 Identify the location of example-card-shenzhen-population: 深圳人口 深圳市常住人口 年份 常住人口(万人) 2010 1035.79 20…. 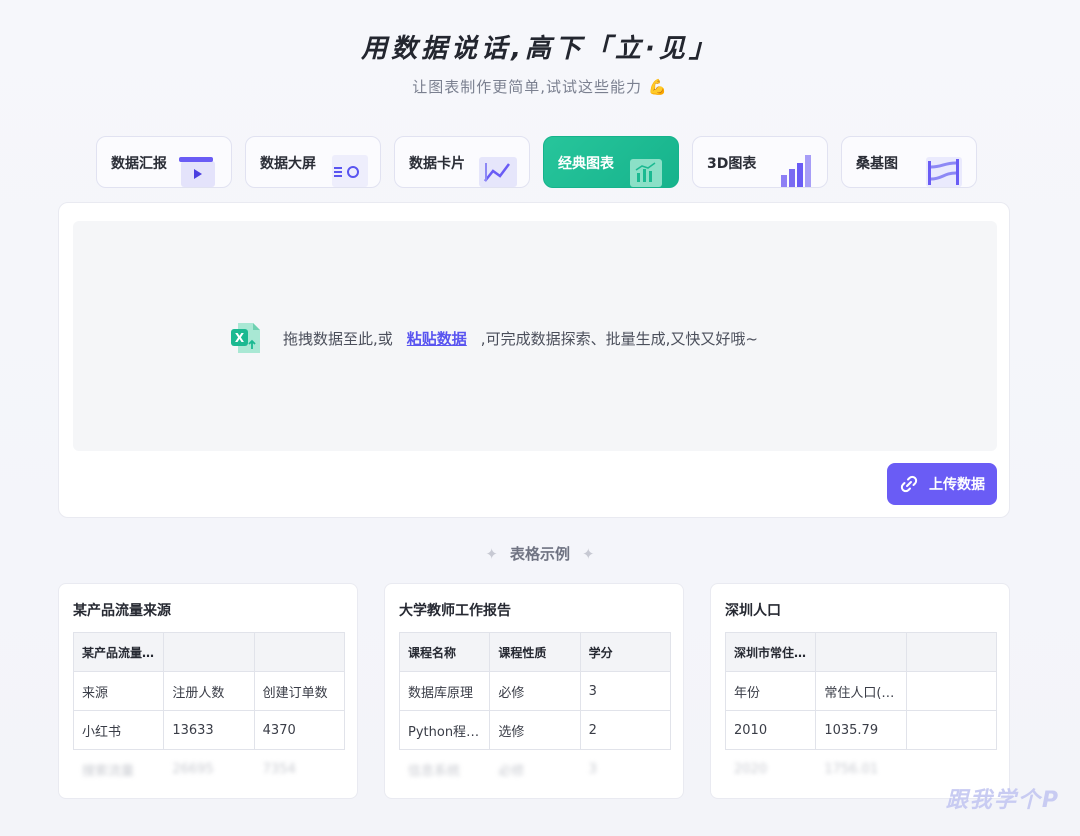
(860, 691).